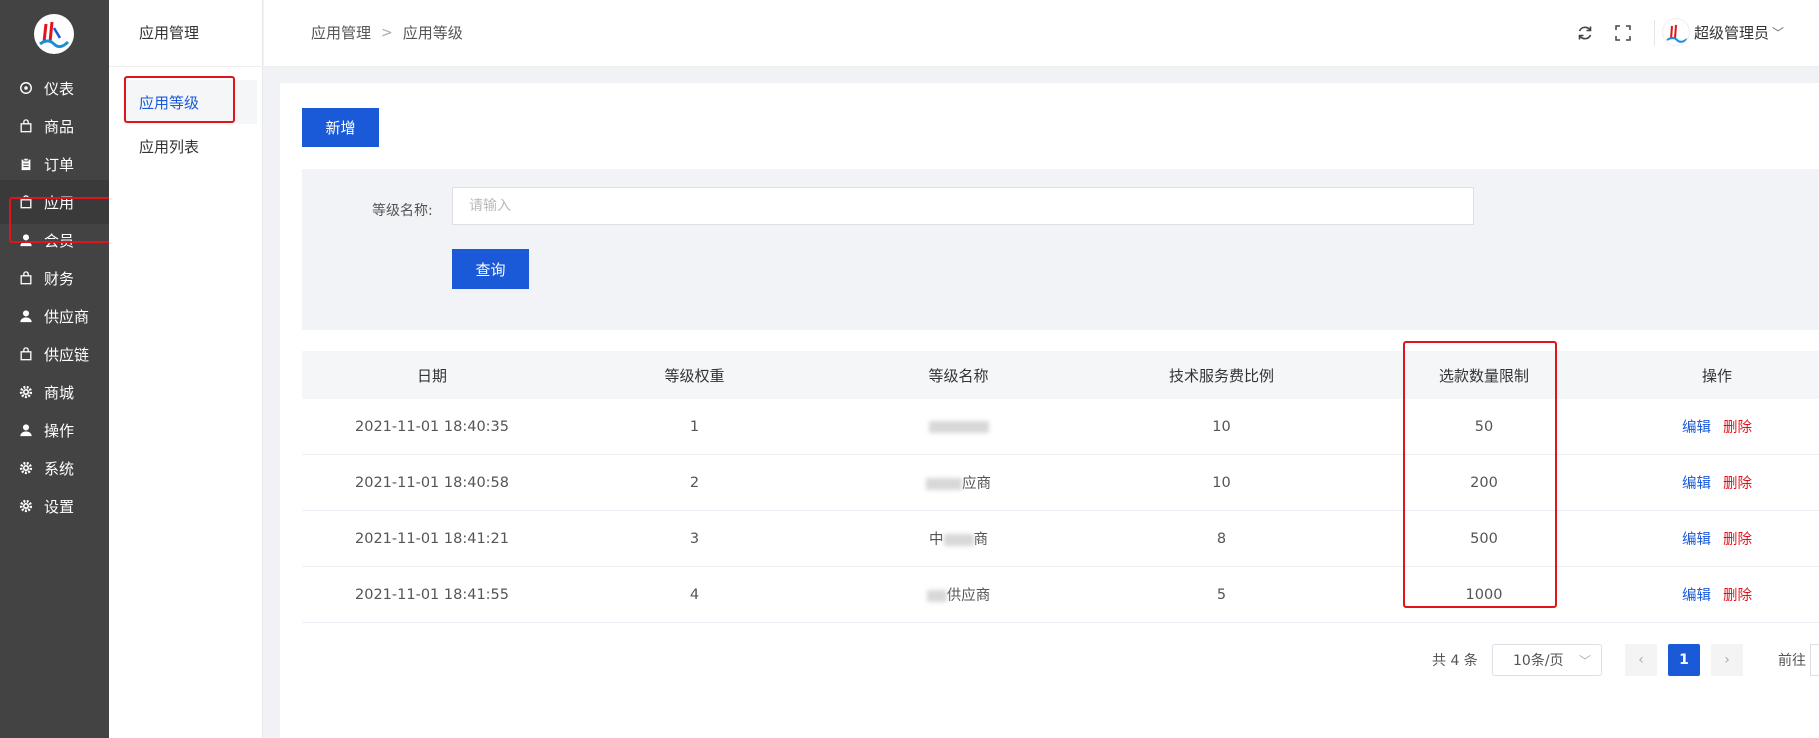 The width and height of the screenshot is (1819, 738). Describe the element at coordinates (169, 146) in the screenshot. I see `sub-item-label: 应用列表` at that location.